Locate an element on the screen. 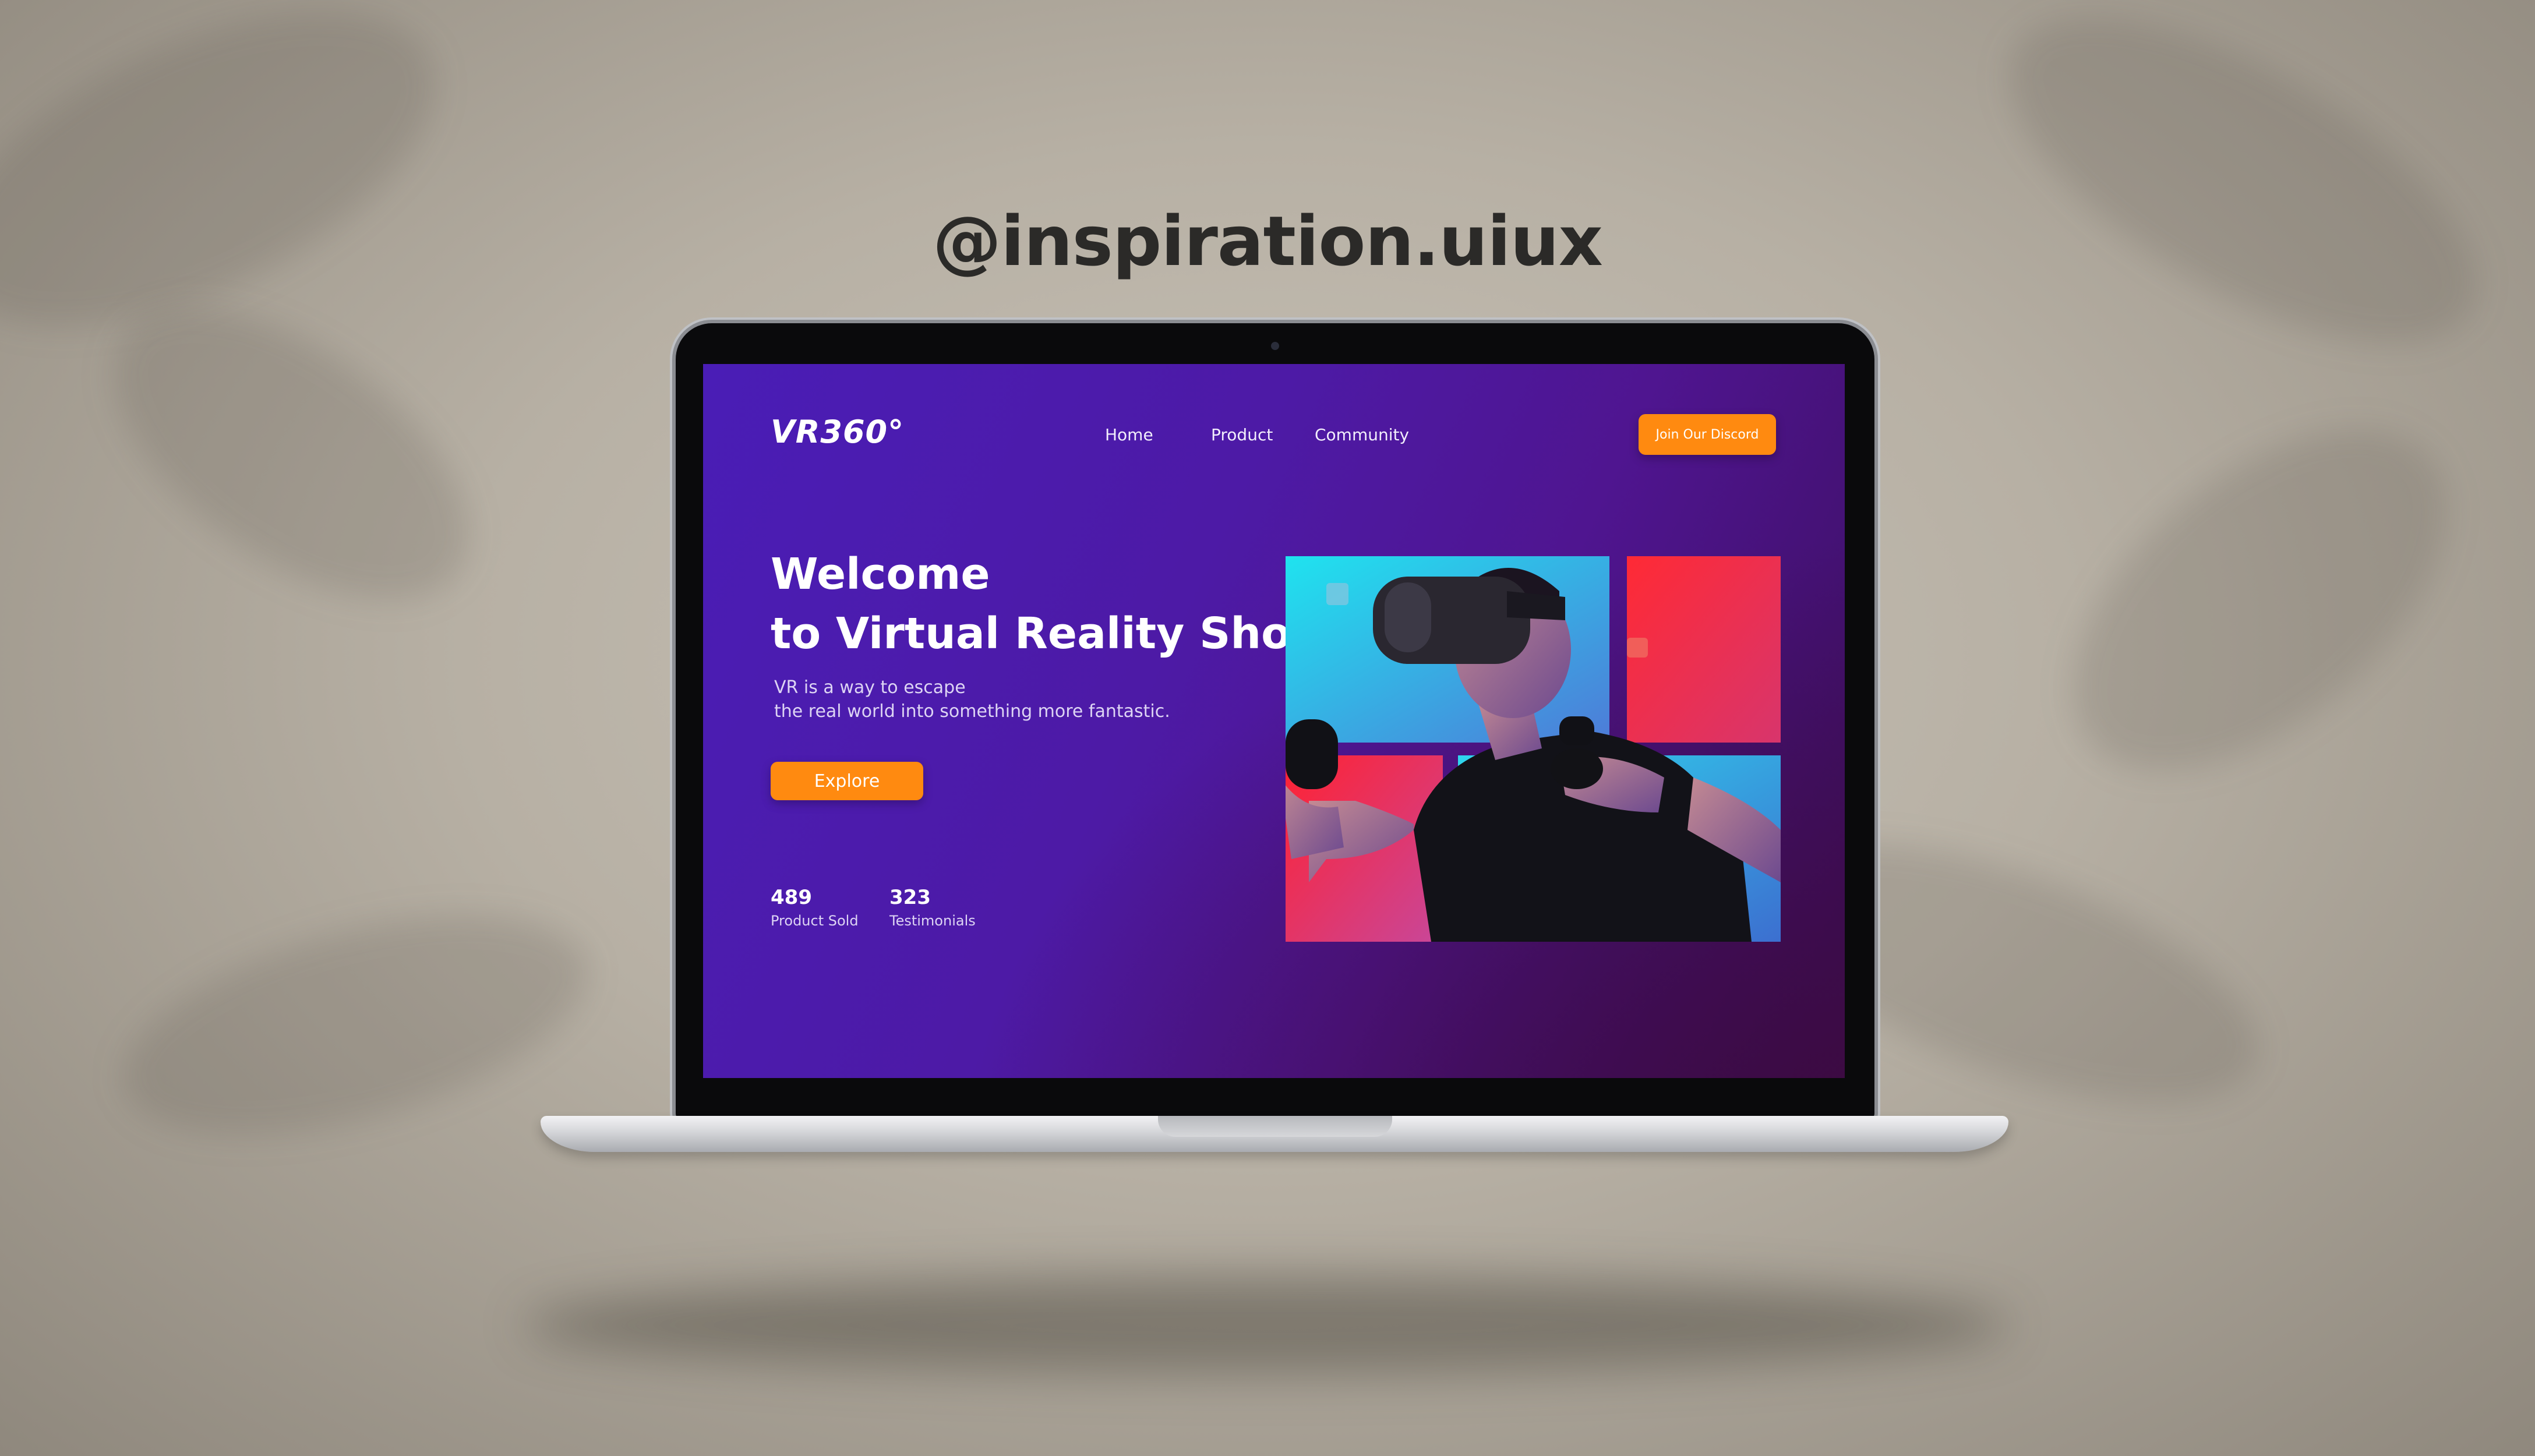 This screenshot has width=2535, height=1456. nav-home: Home is located at coordinates (1129, 434).